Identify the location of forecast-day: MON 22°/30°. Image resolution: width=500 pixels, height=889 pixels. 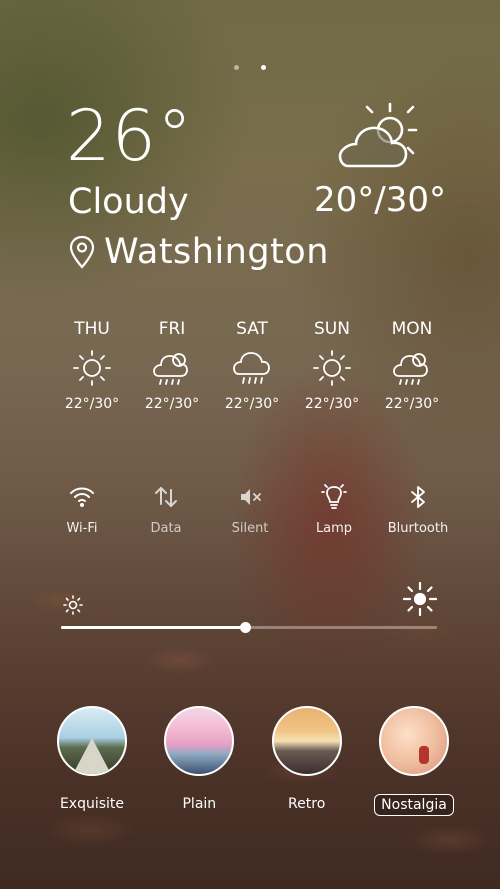
(412, 366).